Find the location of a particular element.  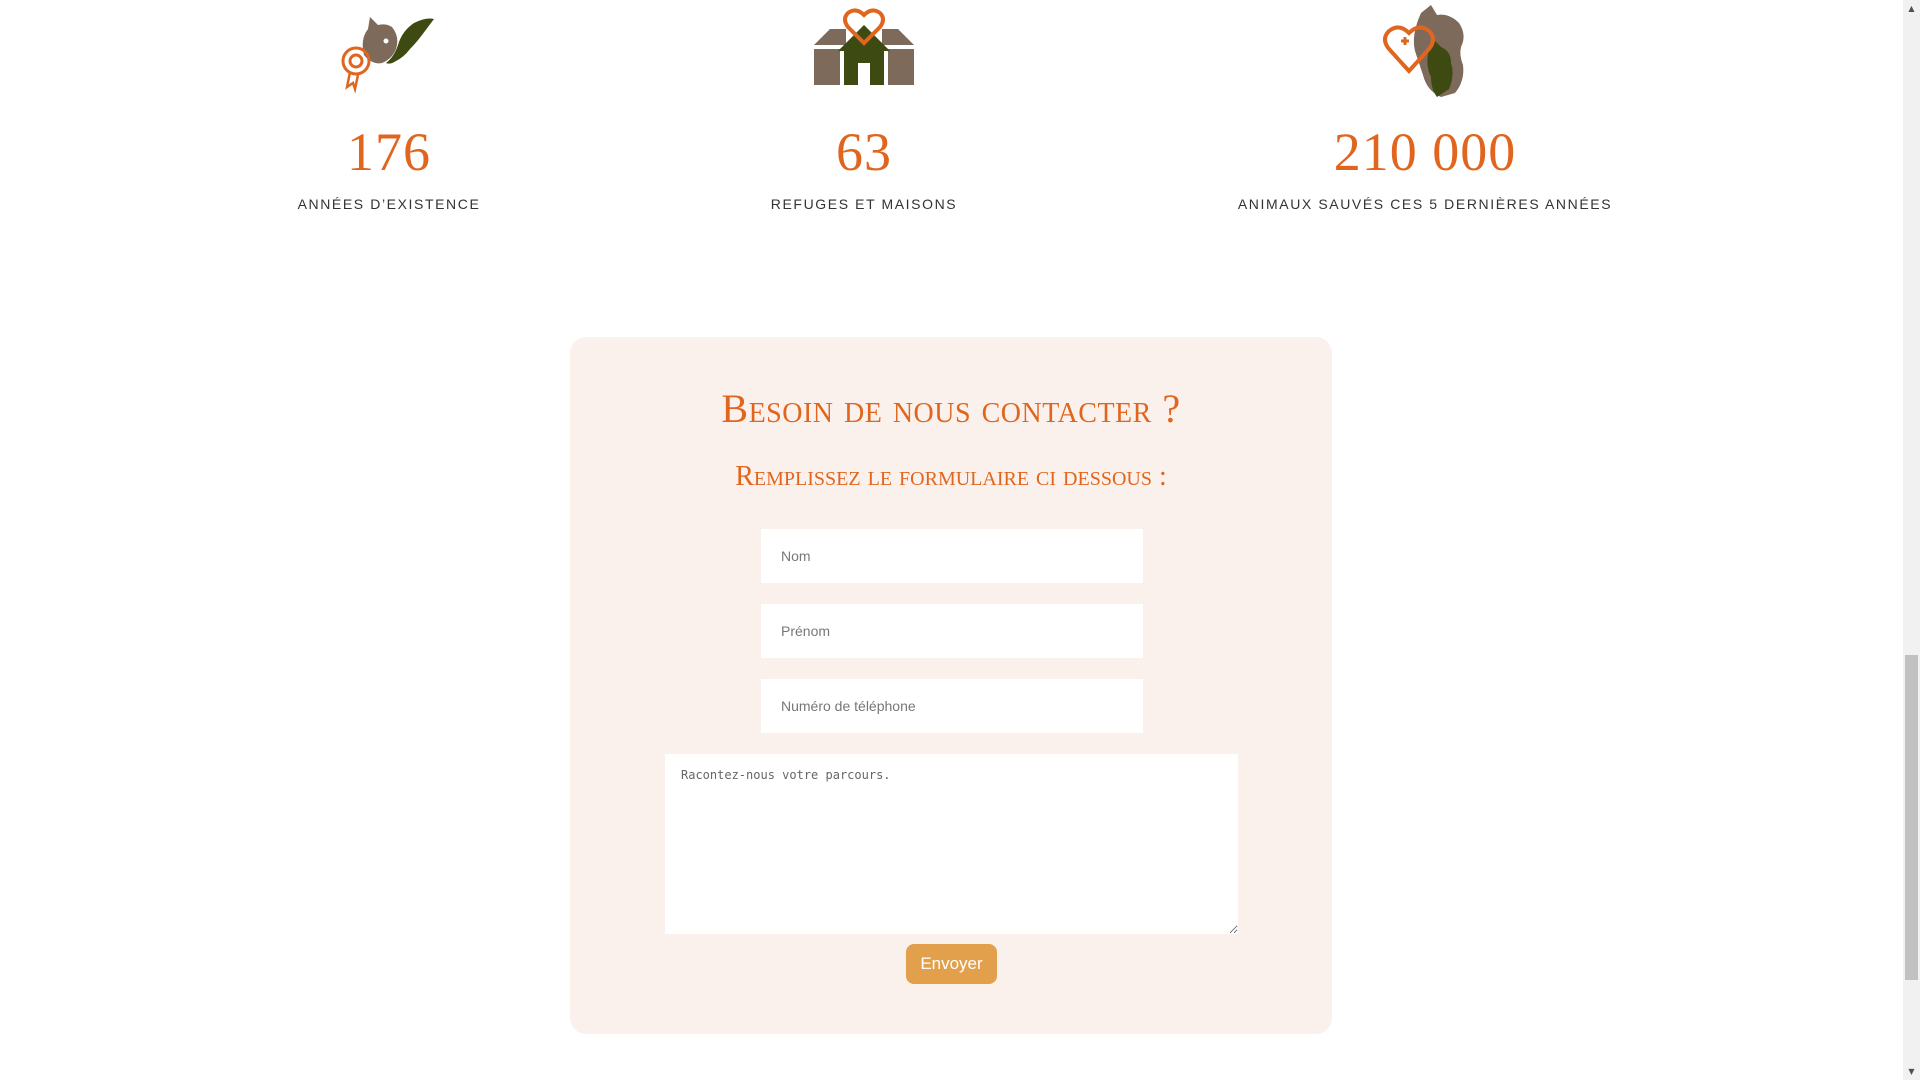

stat-value: 176 is located at coordinates (389, 152).